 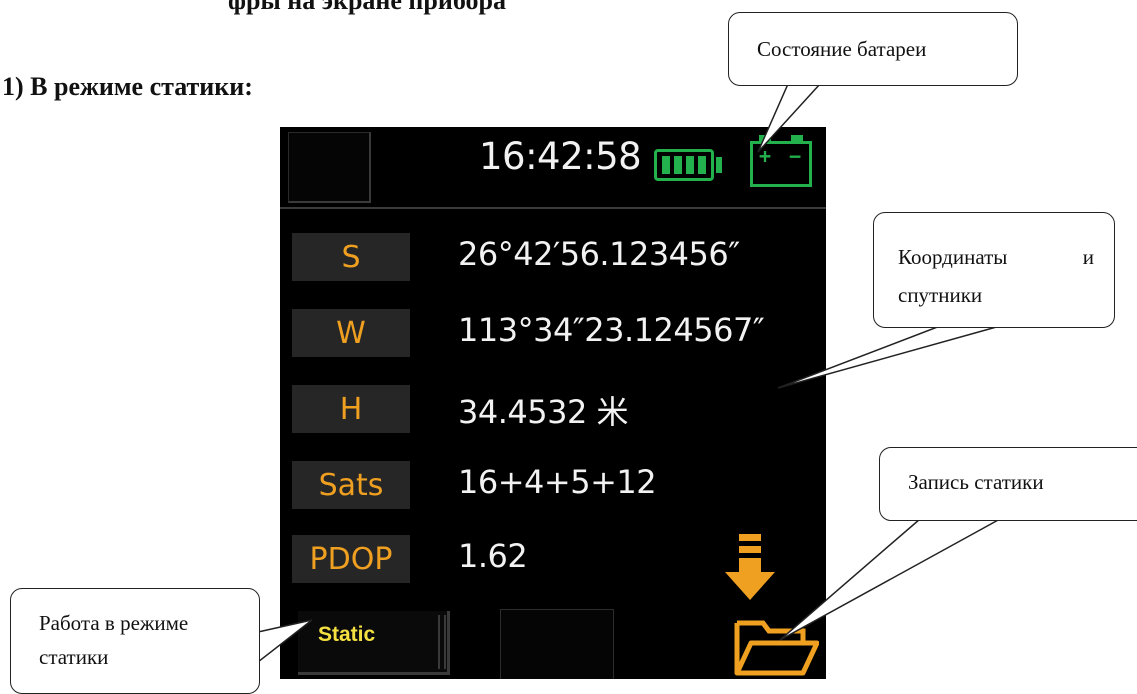 I want to click on static-button-divider, so click(x=442, y=642).